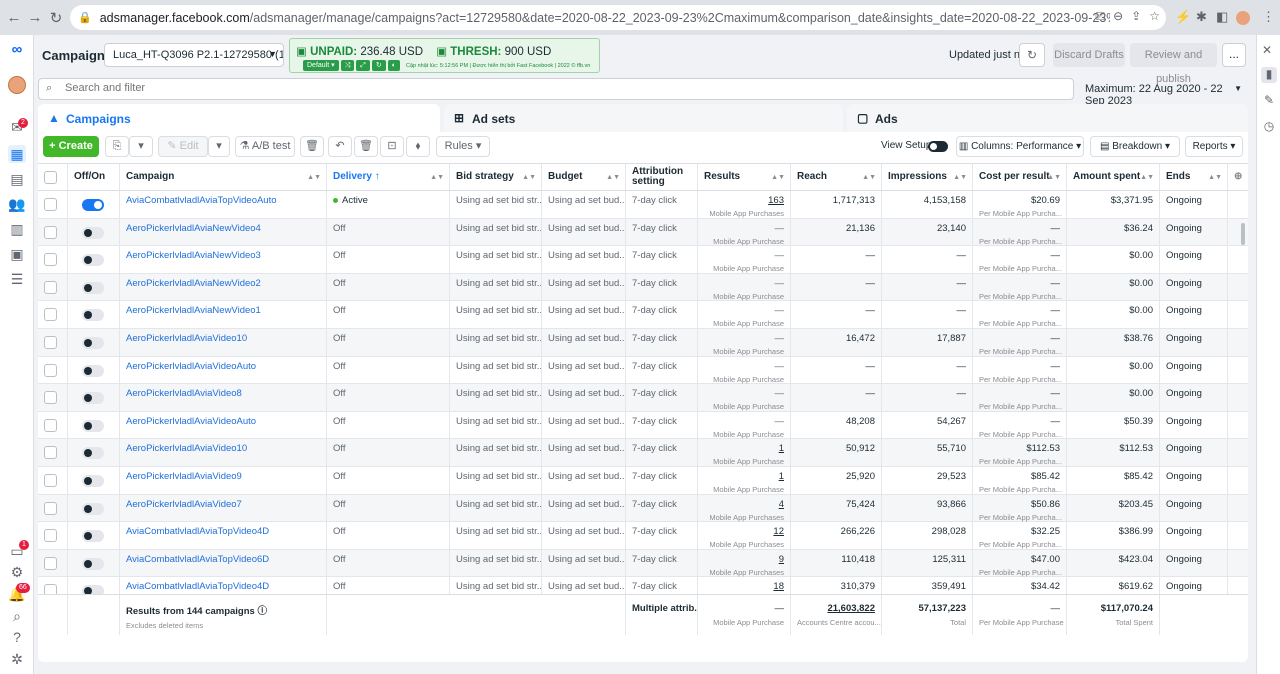  What do you see at coordinates (1222, 17) in the screenshot?
I see `sidepanel-icon: ◧` at bounding box center [1222, 17].